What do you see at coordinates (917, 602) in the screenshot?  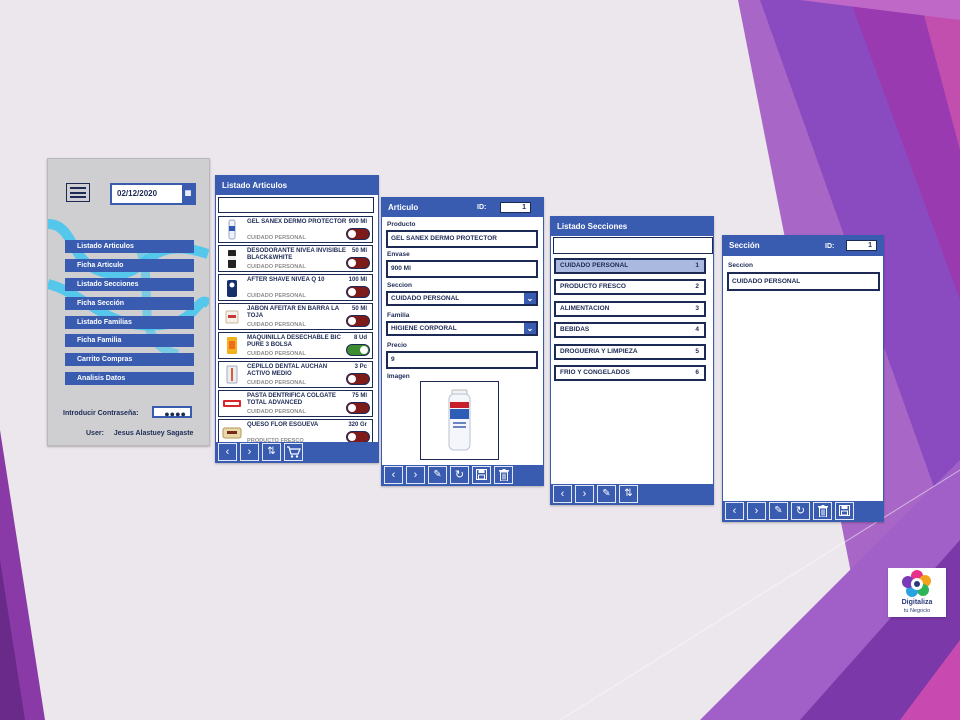 I see `logo-text: Digitaliza` at bounding box center [917, 602].